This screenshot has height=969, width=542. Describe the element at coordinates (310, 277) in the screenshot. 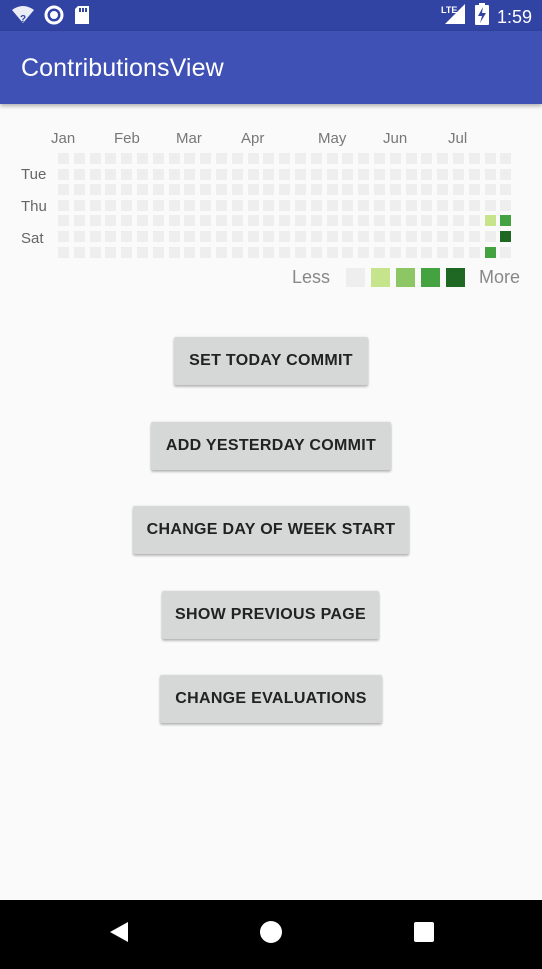

I see `legend-less-label: Less` at that location.